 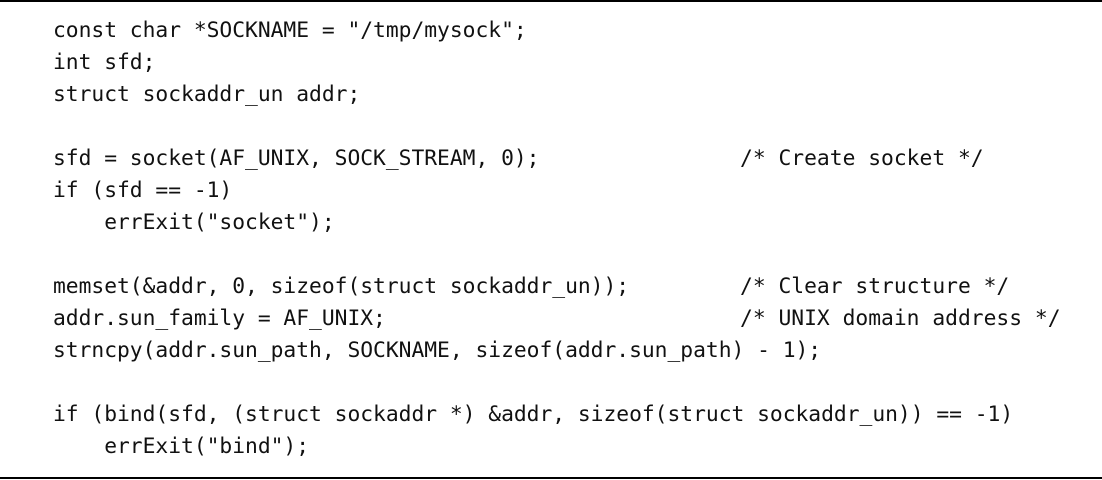 What do you see at coordinates (143, 190) in the screenshot?
I see `code-text: if (sfd == -1)` at bounding box center [143, 190].